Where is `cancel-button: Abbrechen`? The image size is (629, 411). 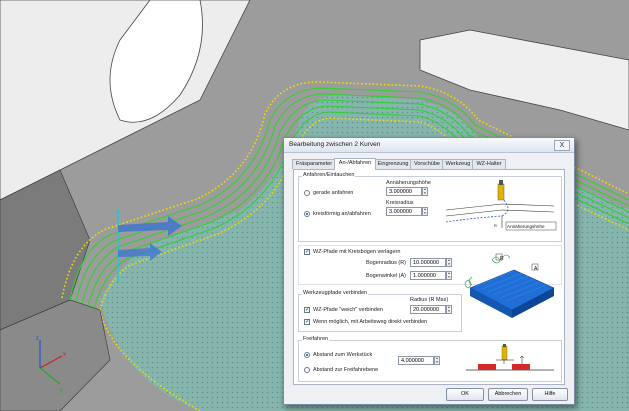 cancel-button: Abbrechen is located at coordinates (508, 394).